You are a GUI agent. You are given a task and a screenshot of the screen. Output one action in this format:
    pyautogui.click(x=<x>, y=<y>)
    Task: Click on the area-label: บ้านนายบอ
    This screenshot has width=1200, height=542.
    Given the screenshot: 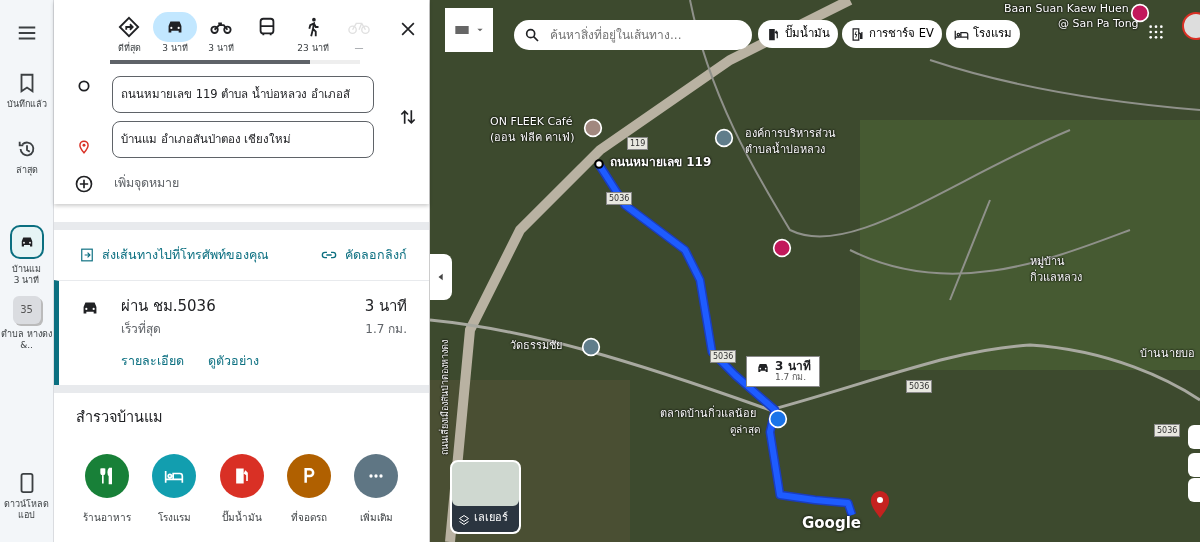 What is the action you would take?
    pyautogui.click(x=1167, y=354)
    